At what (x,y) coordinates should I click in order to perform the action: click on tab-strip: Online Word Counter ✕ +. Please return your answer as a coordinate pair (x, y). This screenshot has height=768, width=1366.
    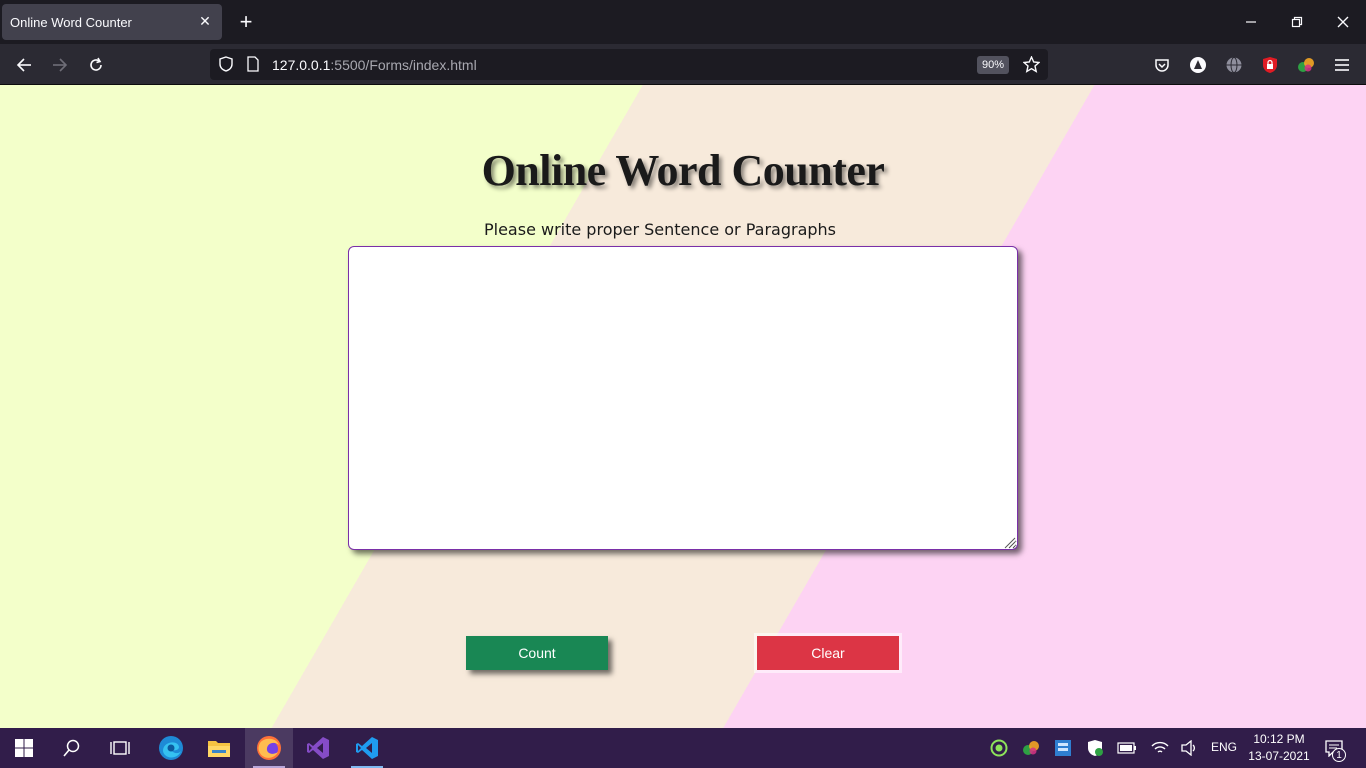
    Looking at the image, I should click on (683, 22).